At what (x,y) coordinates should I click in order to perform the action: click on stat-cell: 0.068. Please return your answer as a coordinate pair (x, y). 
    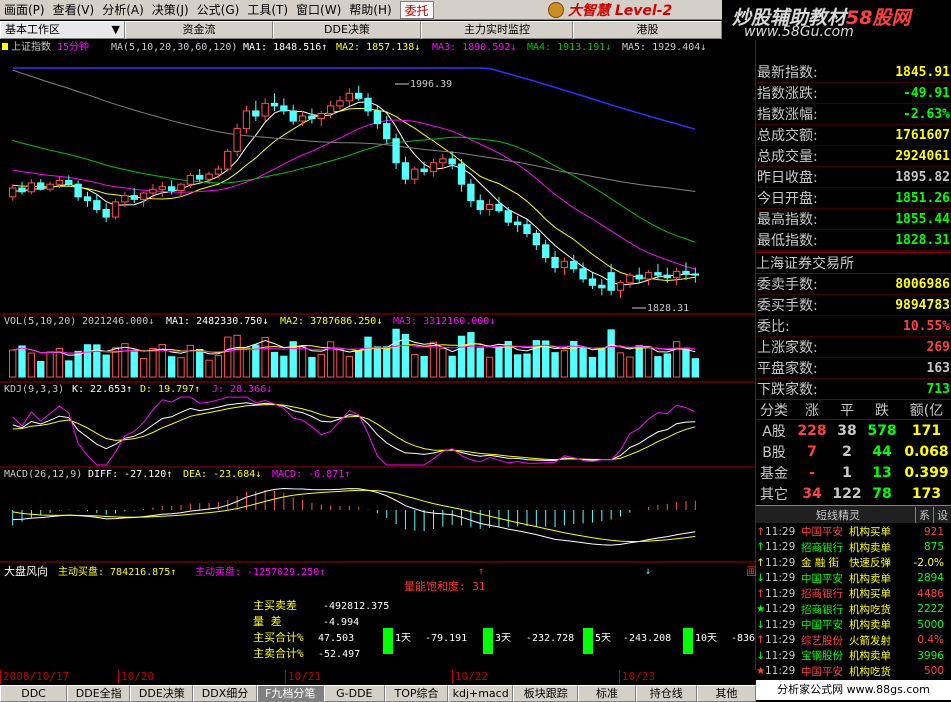
    Looking at the image, I should click on (926, 451).